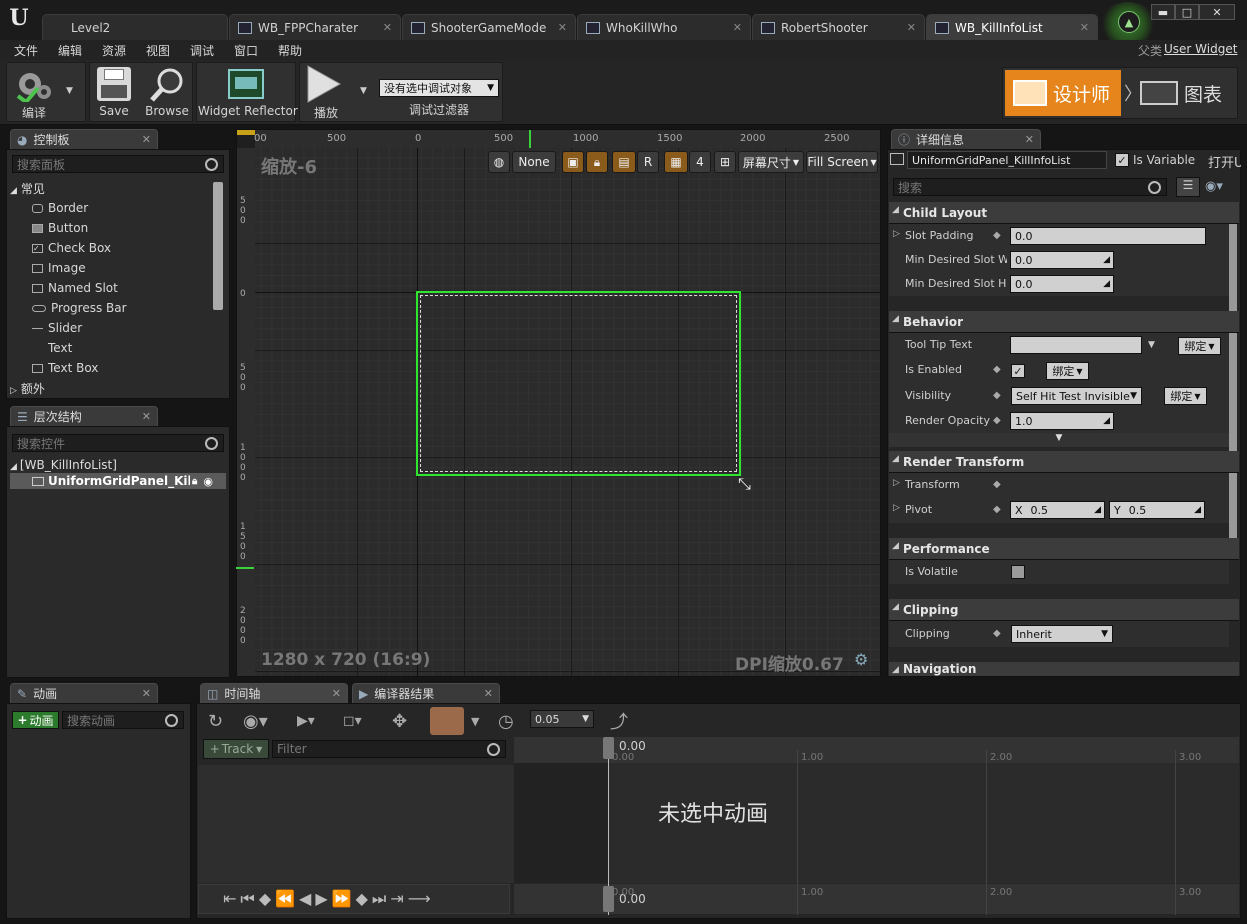 The width and height of the screenshot is (1247, 924). Describe the element at coordinates (1188, 93) in the screenshot. I see `graph-mode-button: 图表` at that location.